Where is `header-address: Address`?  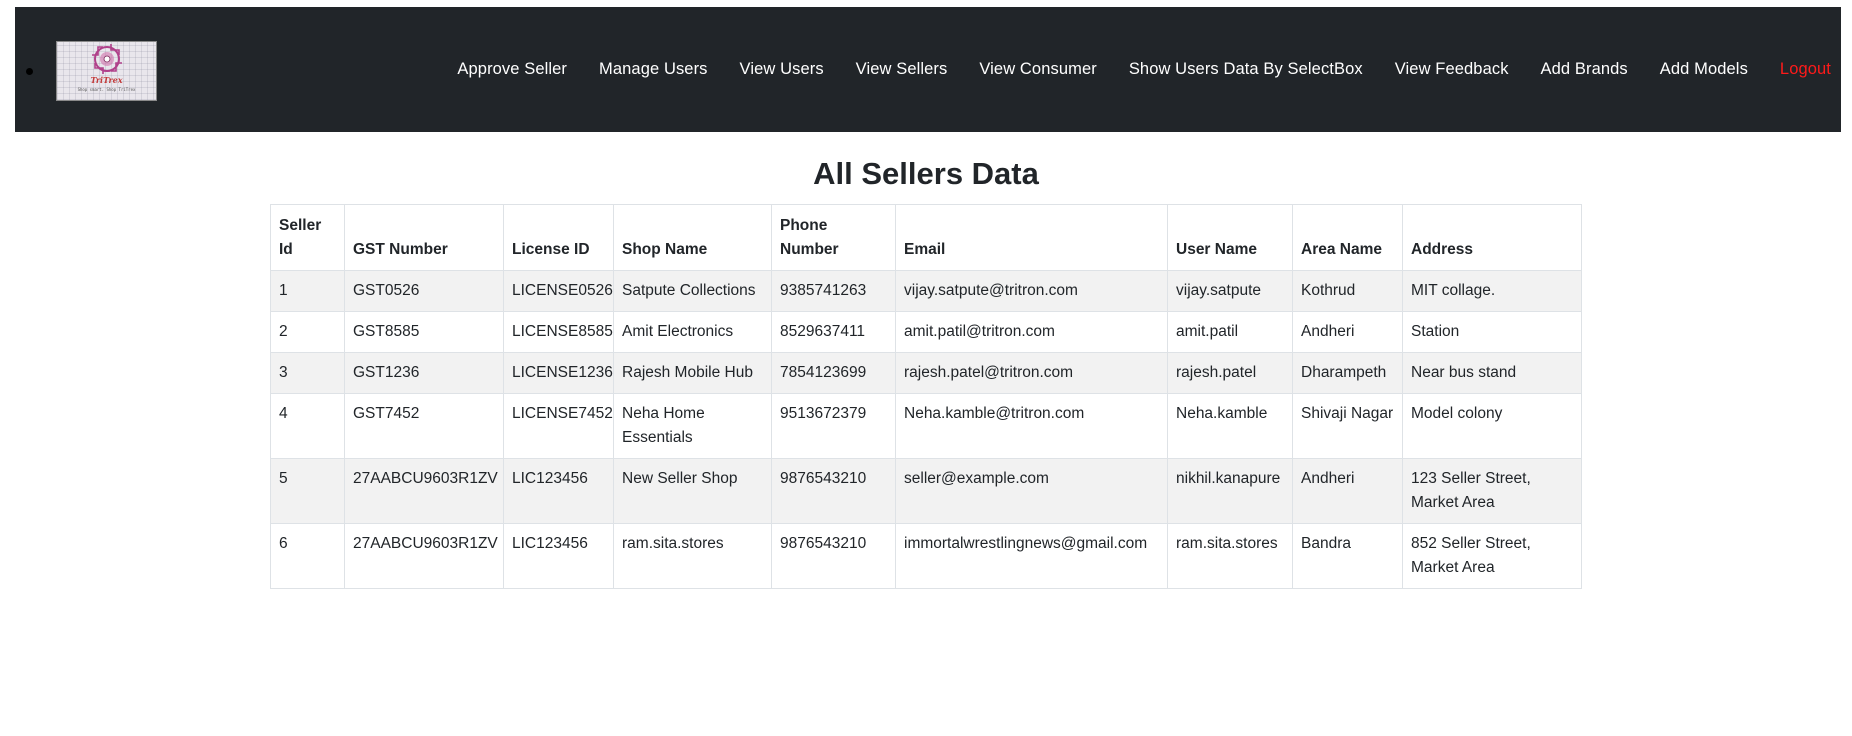 header-address: Address is located at coordinates (1492, 237).